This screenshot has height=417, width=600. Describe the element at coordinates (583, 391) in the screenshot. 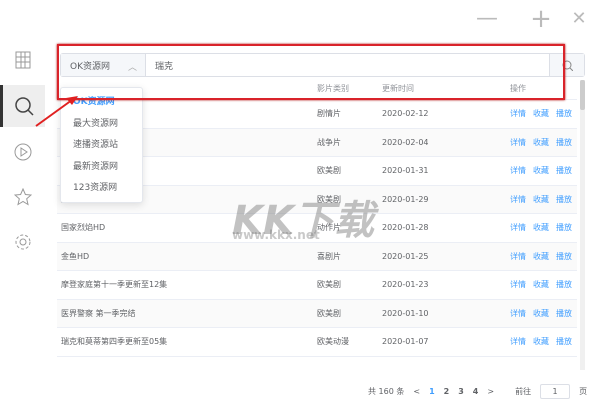

I see `page-suffix: 页` at that location.